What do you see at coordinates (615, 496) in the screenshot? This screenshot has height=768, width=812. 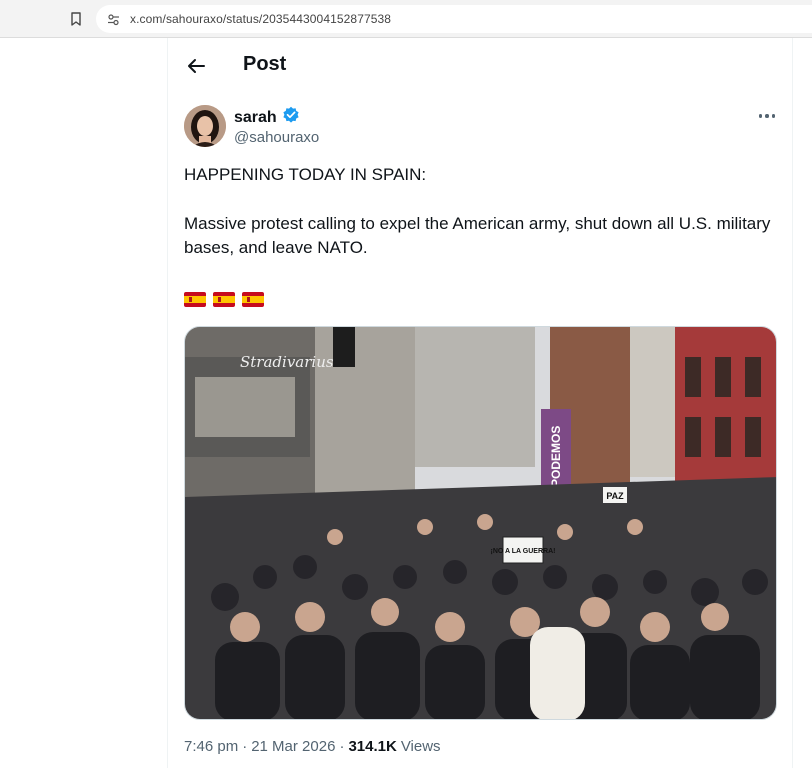 I see `paz-sign-text: PAZ` at bounding box center [615, 496].